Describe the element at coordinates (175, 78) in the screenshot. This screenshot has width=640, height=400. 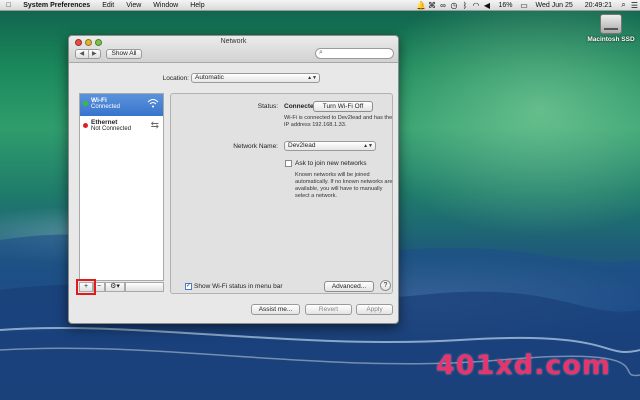
I see `location-label: Location:` at that location.